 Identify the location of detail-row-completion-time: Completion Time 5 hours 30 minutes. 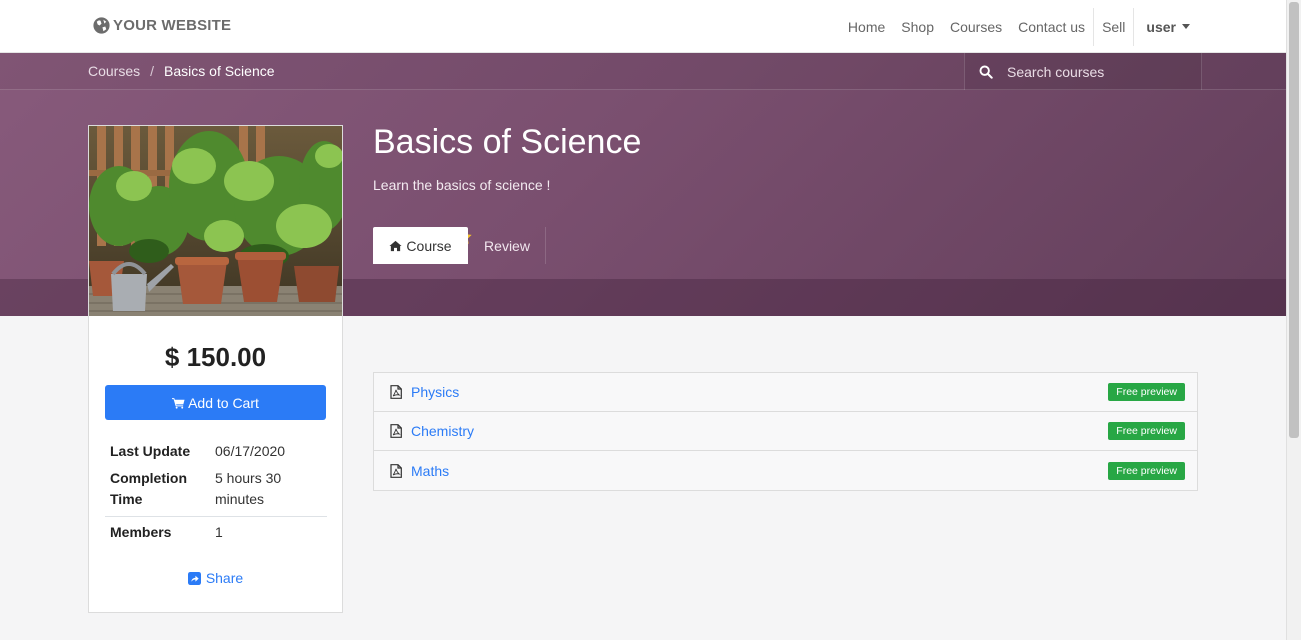
(216, 489).